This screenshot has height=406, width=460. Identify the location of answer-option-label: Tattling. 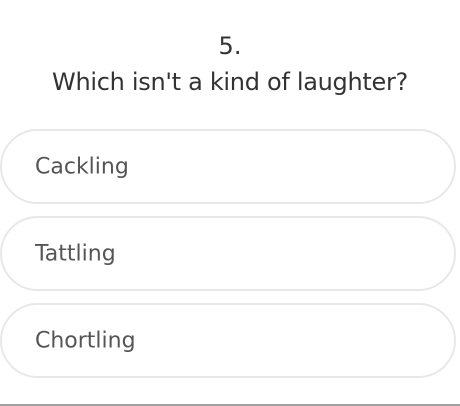
(75, 253).